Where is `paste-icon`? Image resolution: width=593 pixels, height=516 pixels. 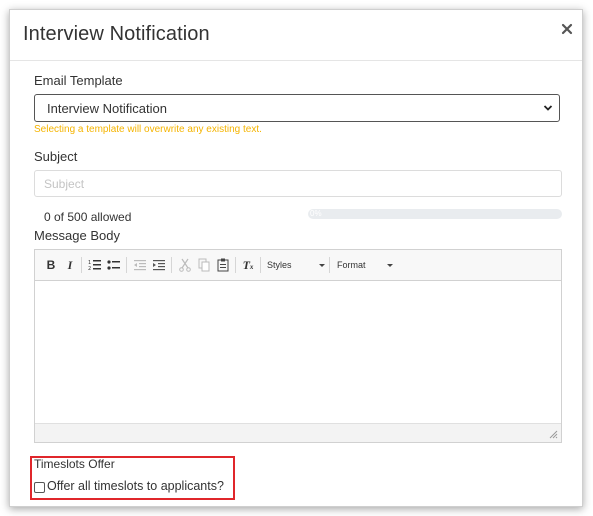 paste-icon is located at coordinates (223, 265).